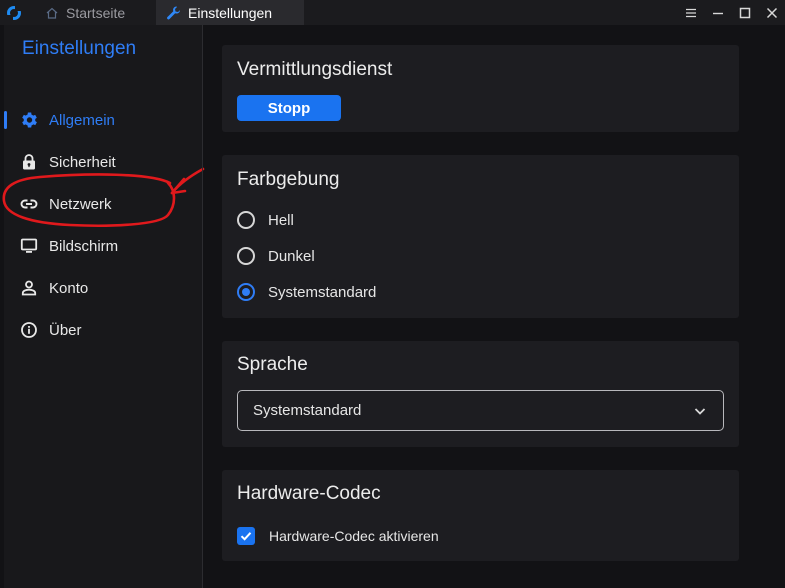 The width and height of the screenshot is (785, 588). What do you see at coordinates (29, 120) in the screenshot?
I see `gear-icon` at bounding box center [29, 120].